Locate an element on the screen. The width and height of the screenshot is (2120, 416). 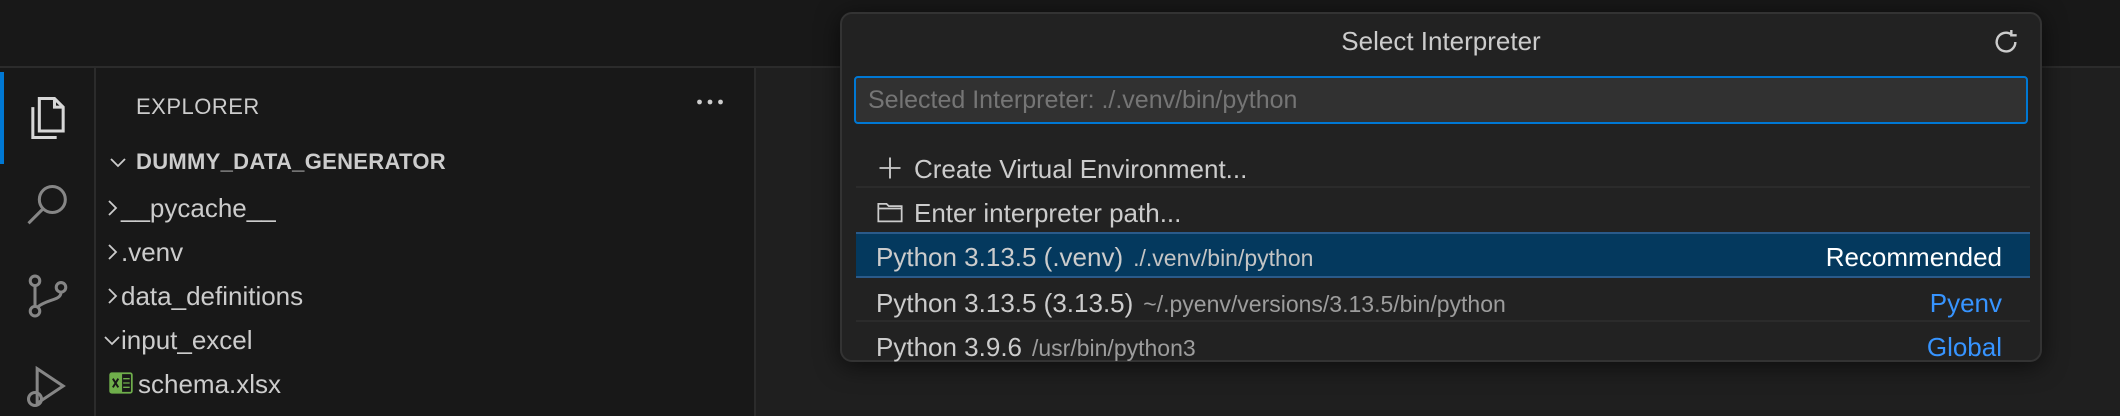
quickpick-title: Select Interpreter is located at coordinates (1441, 41).